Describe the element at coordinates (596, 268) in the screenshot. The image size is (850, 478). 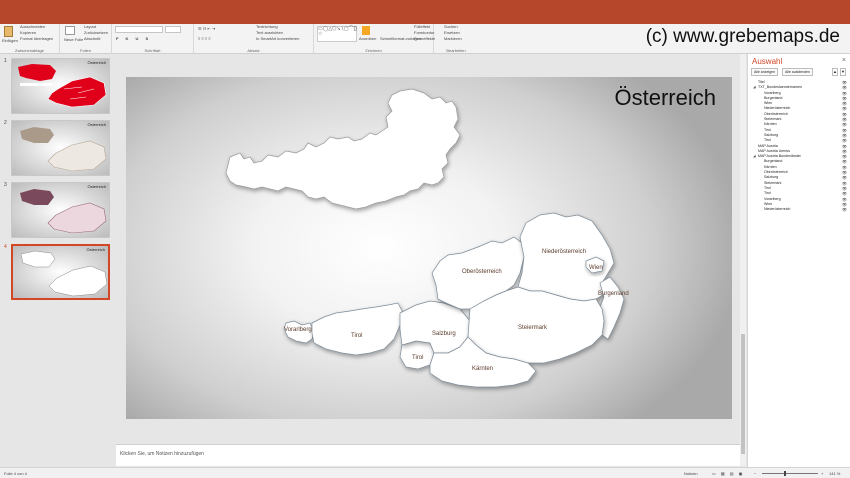
I see `label-wien: Wien` at that location.